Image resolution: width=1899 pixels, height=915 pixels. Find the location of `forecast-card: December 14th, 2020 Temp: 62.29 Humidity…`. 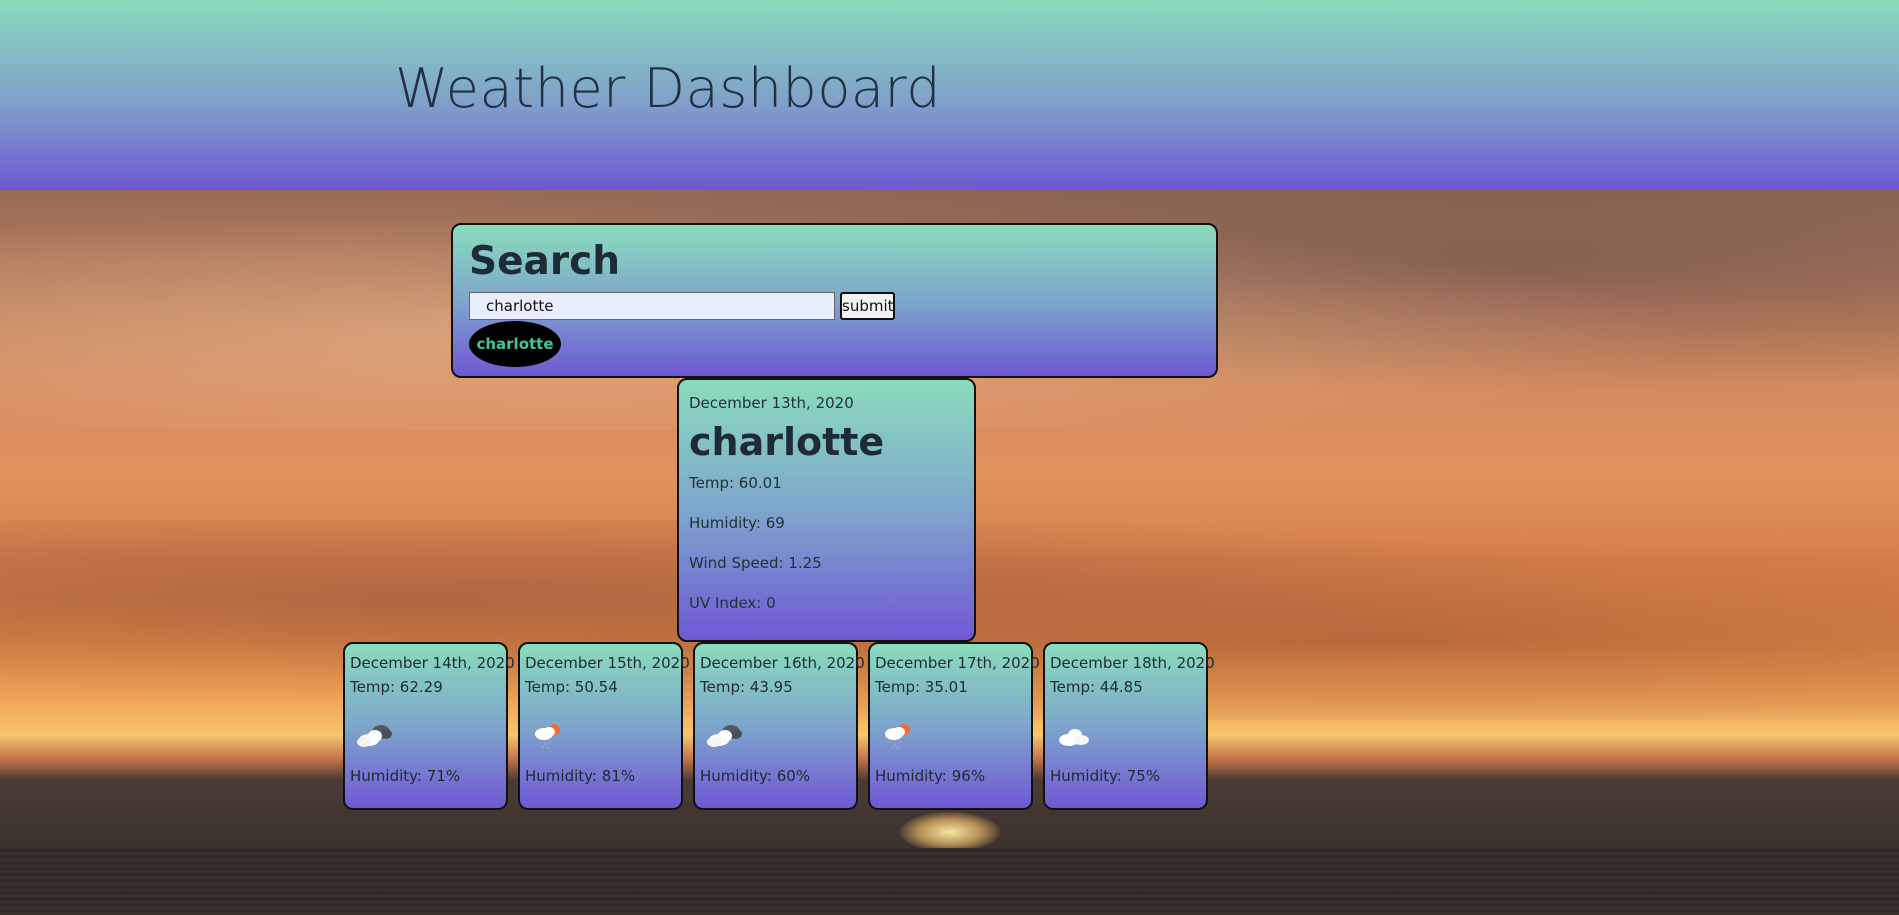

forecast-card: December 14th, 2020 Temp: 62.29 Humidity… is located at coordinates (429, 726).